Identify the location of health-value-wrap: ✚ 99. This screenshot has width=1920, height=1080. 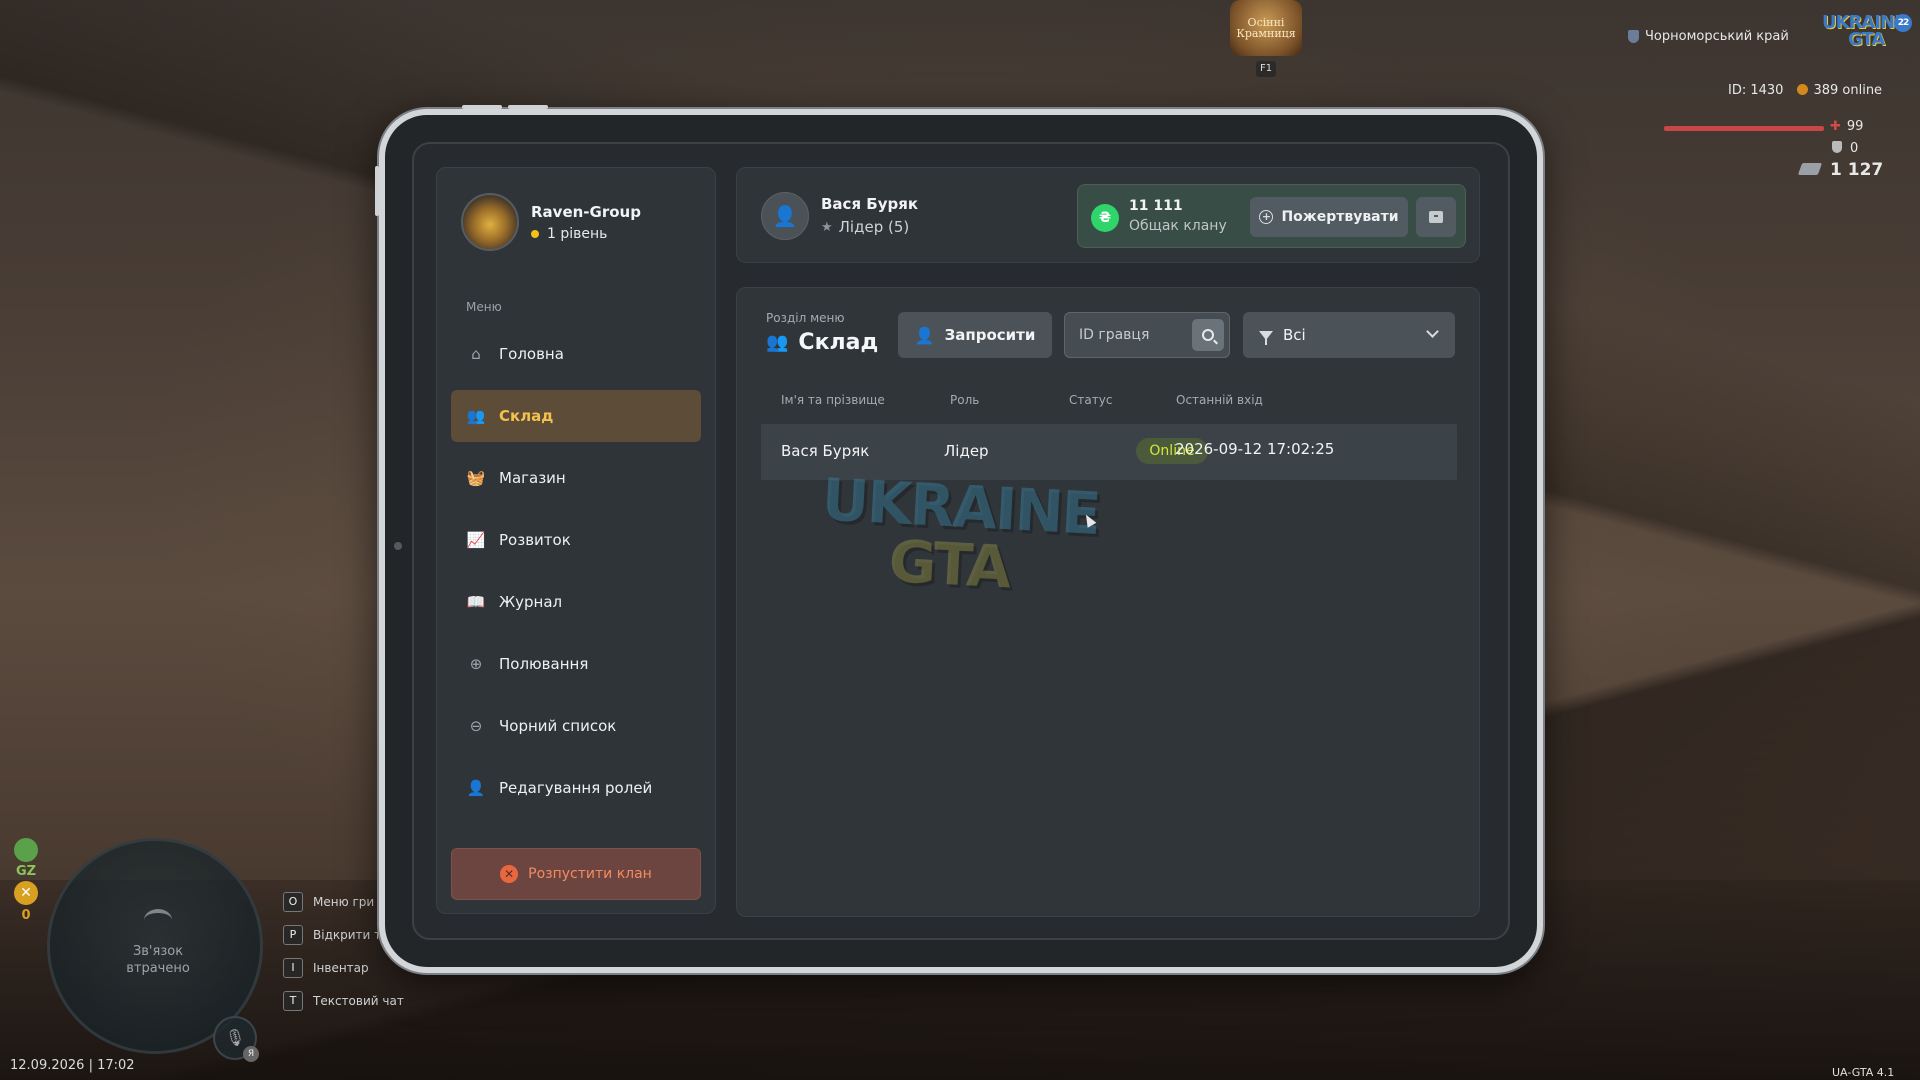
(1846, 126).